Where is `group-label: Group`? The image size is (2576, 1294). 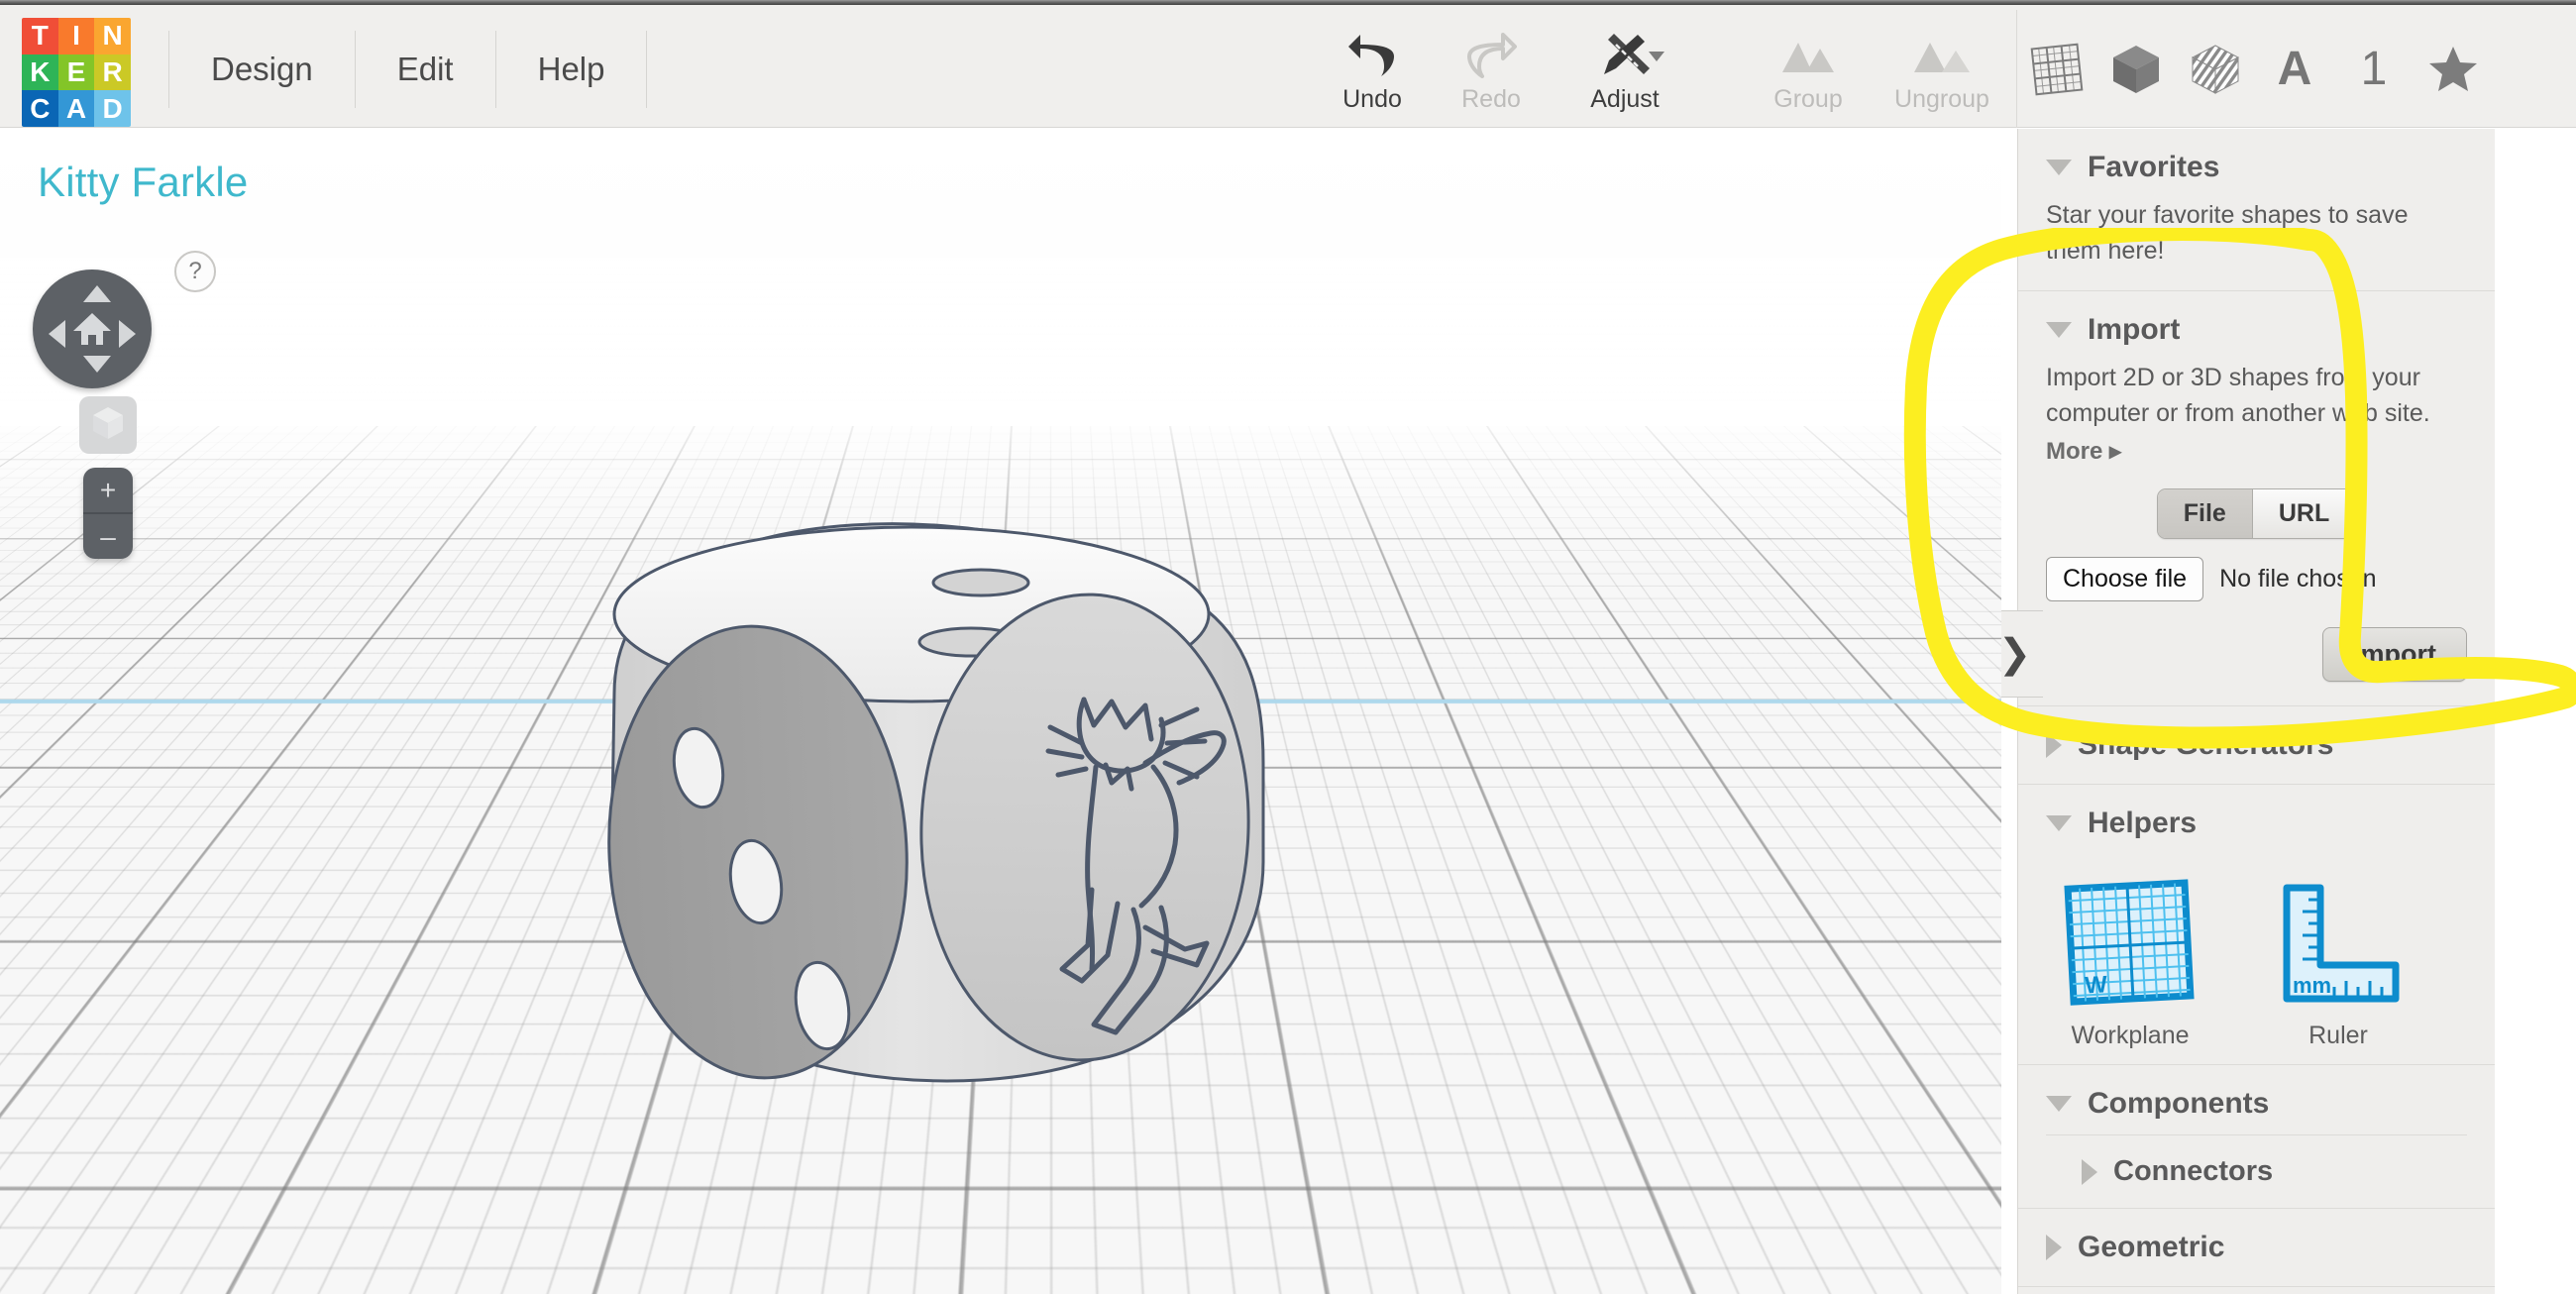
group-label: Group is located at coordinates (1808, 99).